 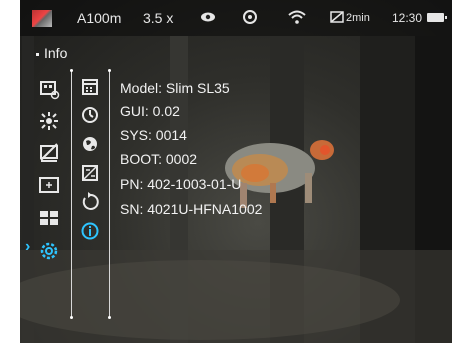 I want to click on palette-mode-icon, so click(x=42, y=18).